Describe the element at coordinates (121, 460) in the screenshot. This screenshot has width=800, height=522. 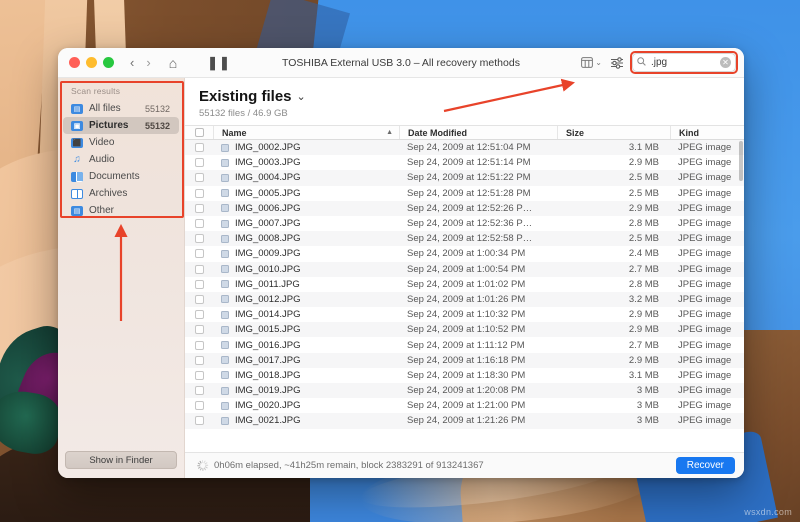
I see `show-in-finder-button: Show in Finder` at that location.